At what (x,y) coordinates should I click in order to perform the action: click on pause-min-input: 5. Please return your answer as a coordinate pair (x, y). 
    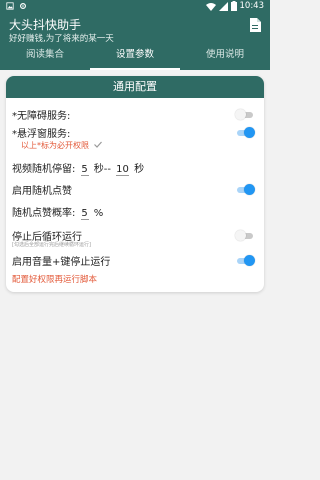
    Looking at the image, I should click on (84, 170).